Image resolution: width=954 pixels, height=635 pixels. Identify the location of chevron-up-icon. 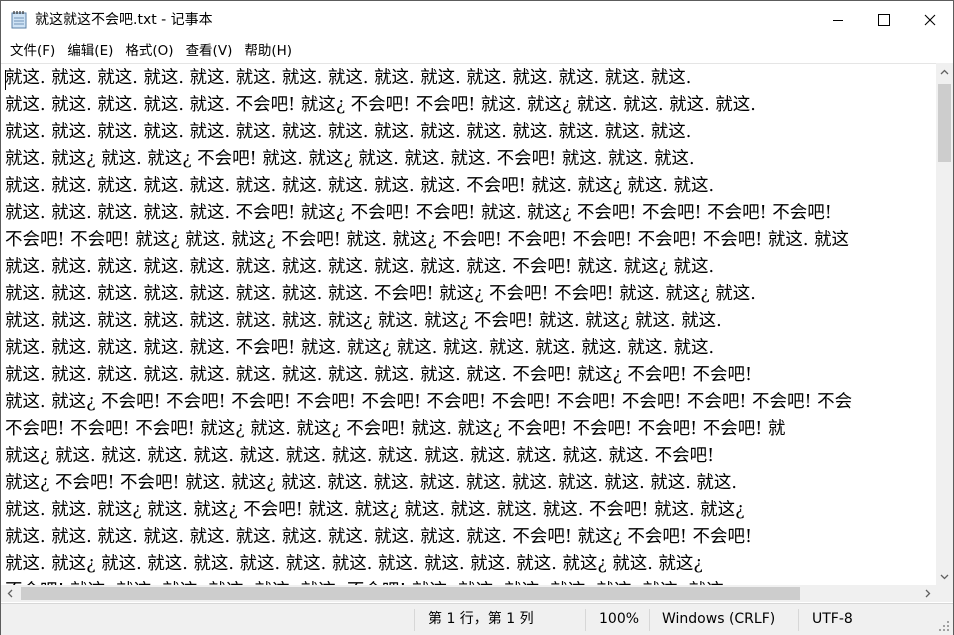
(944, 71).